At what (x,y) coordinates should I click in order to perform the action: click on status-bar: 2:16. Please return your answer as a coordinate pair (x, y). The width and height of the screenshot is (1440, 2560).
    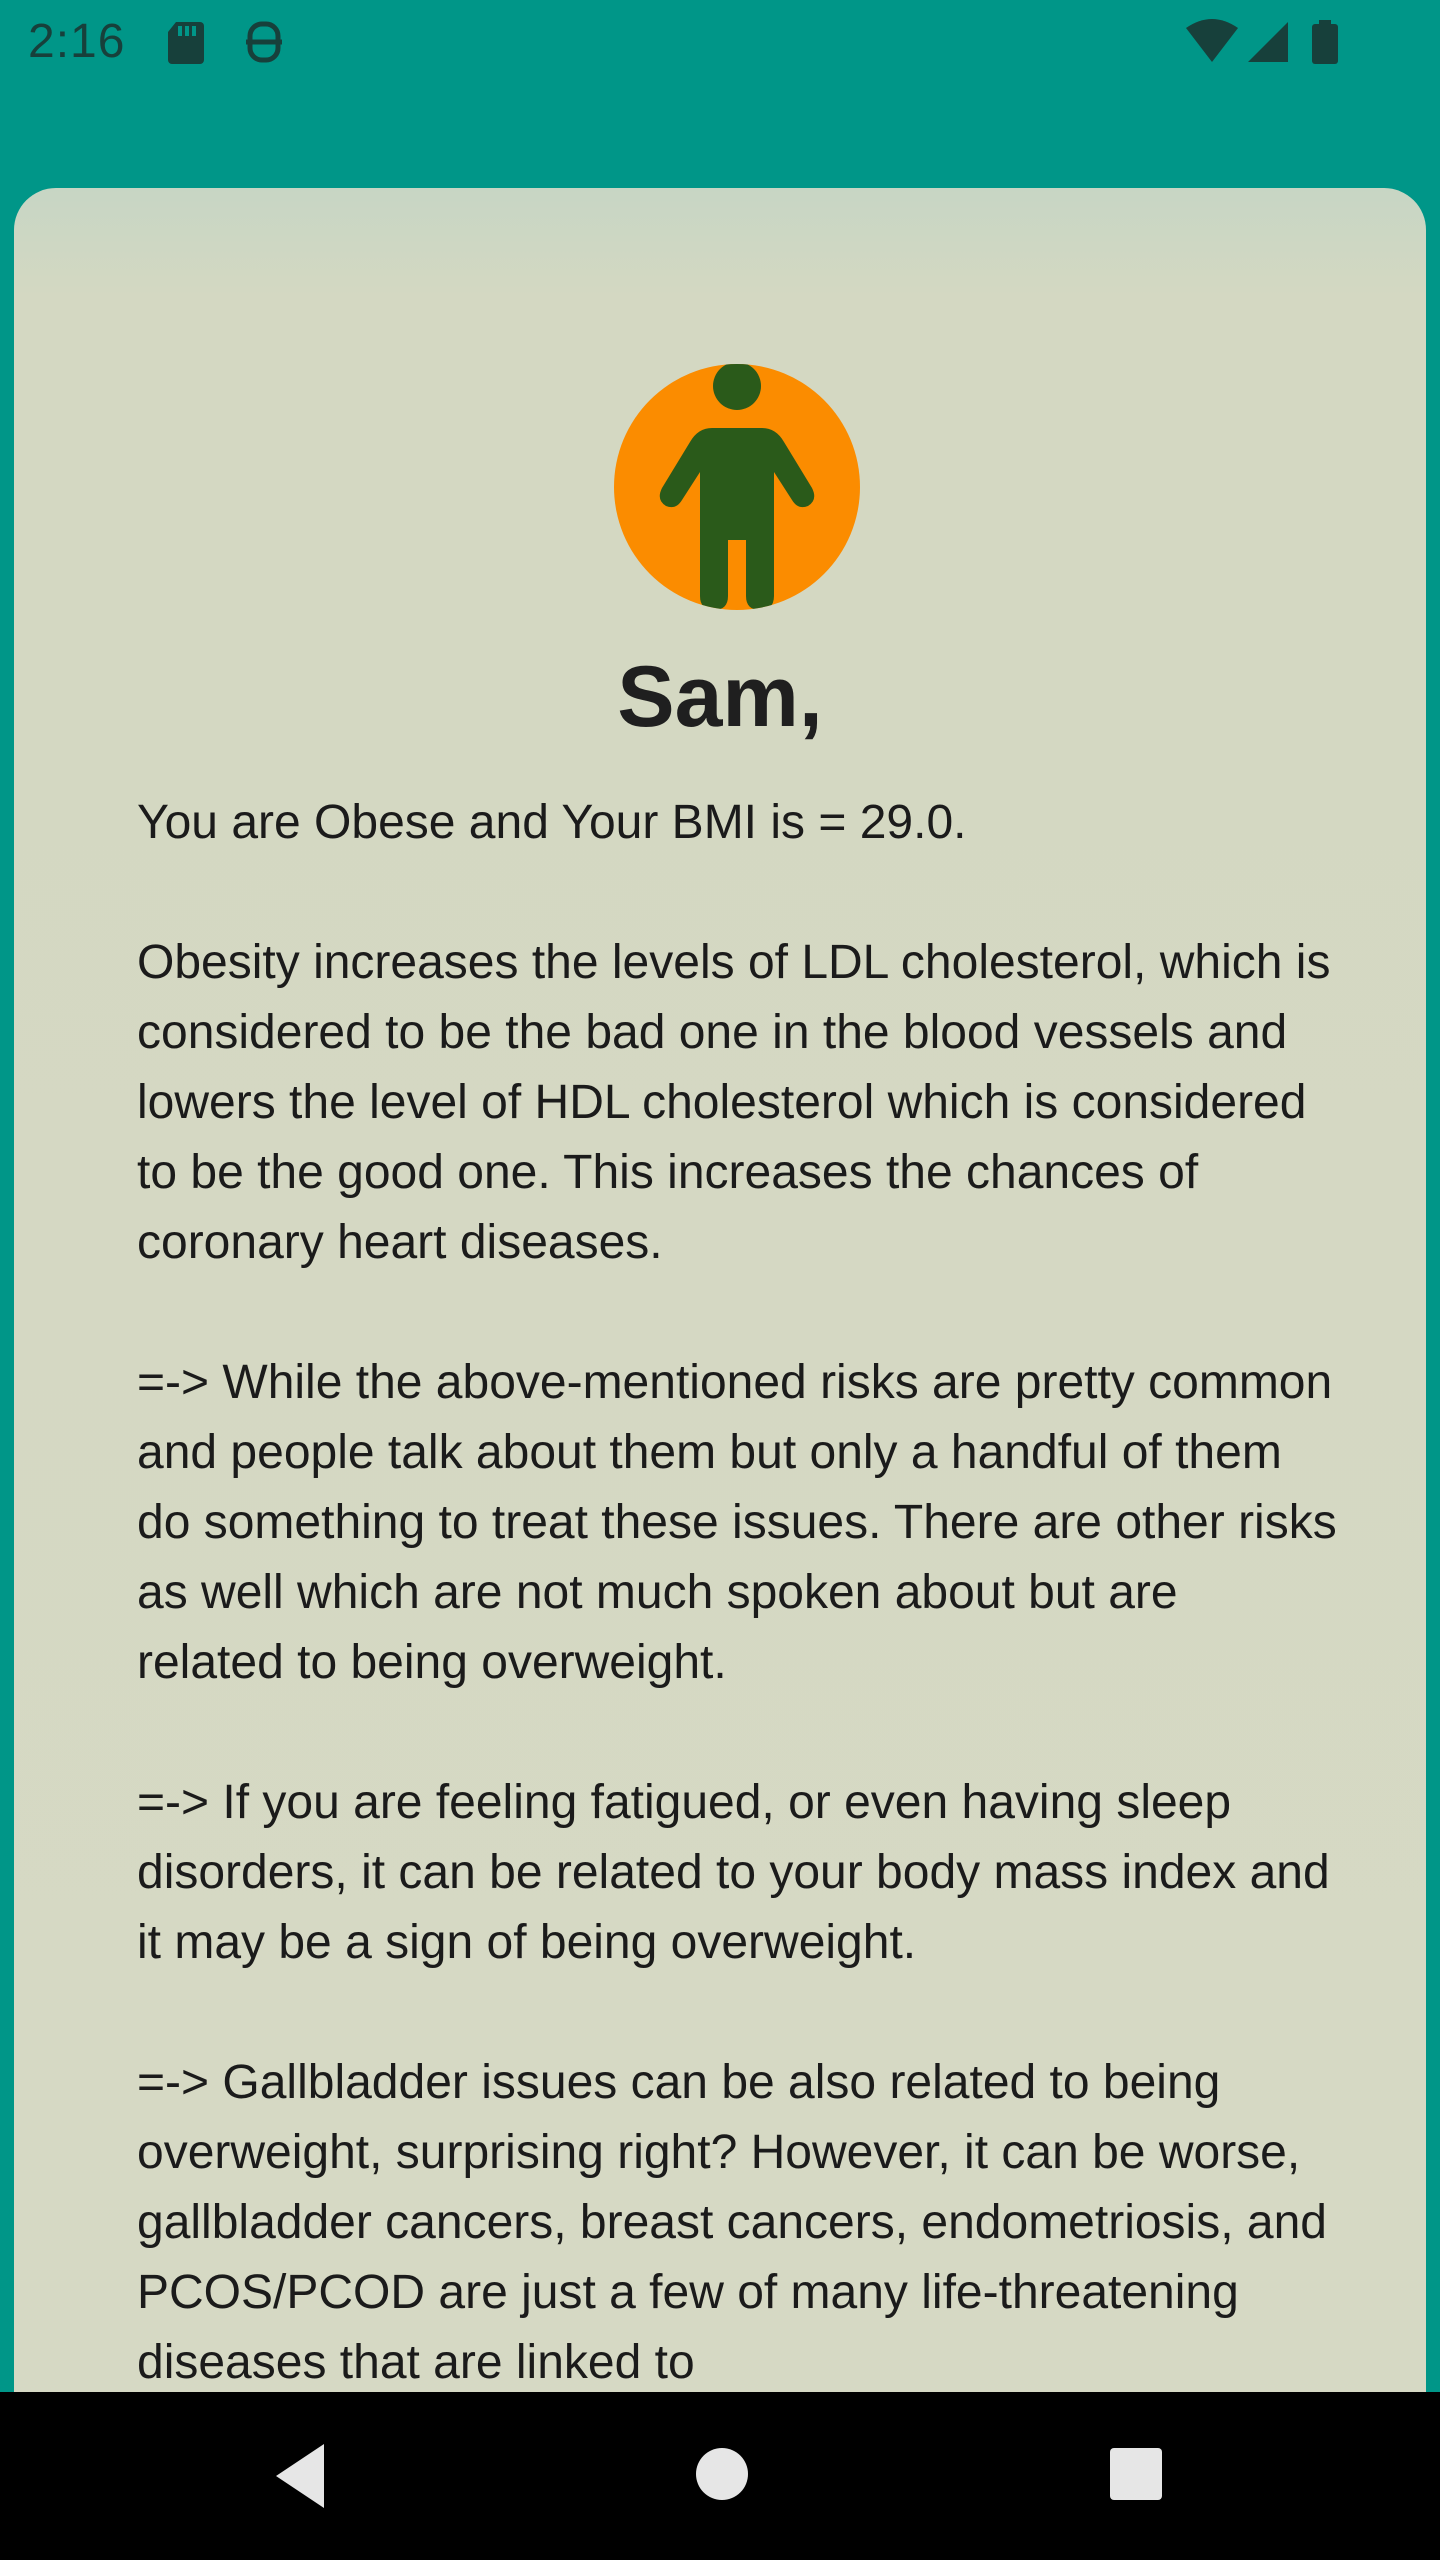
    Looking at the image, I should click on (720, 42).